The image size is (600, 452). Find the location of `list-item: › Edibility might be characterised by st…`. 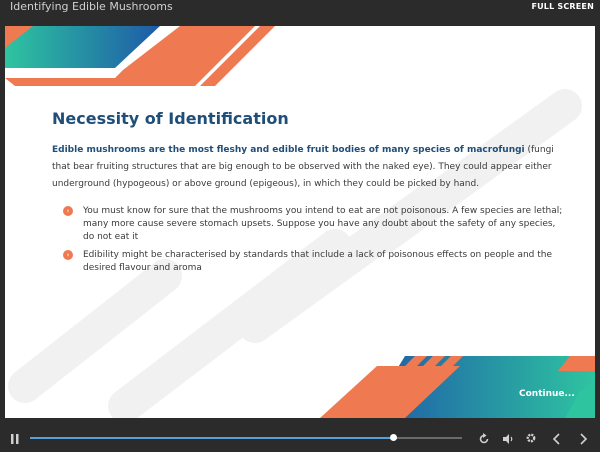

list-item: › Edibility might be characterised by st… is located at coordinates (313, 262).